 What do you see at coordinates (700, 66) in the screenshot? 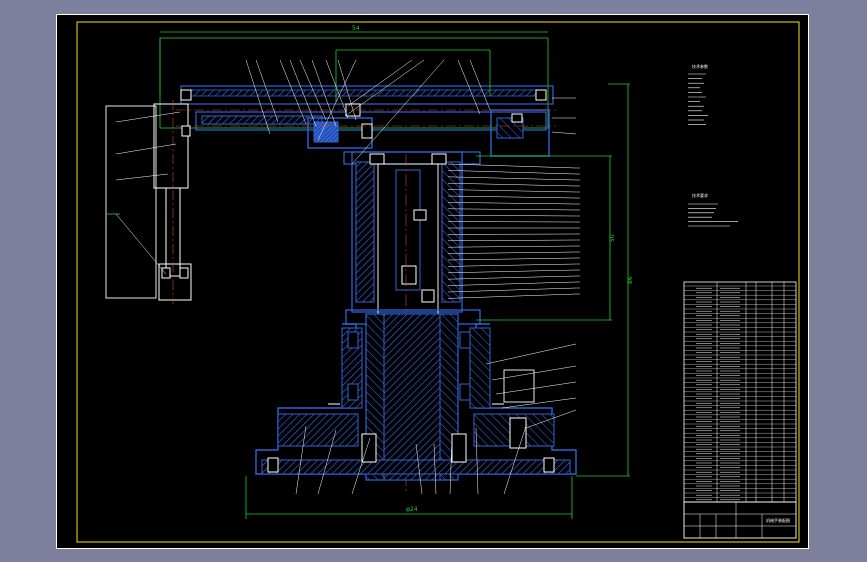
I see `notes-block1-title: 技术参数` at bounding box center [700, 66].